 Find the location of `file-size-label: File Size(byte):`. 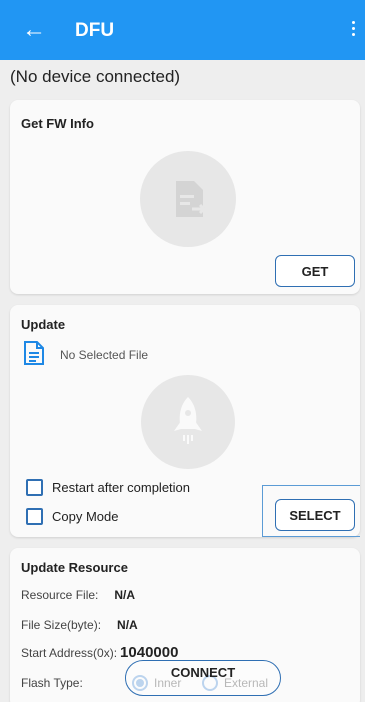

file-size-label: File Size(byte): is located at coordinates (61, 625).